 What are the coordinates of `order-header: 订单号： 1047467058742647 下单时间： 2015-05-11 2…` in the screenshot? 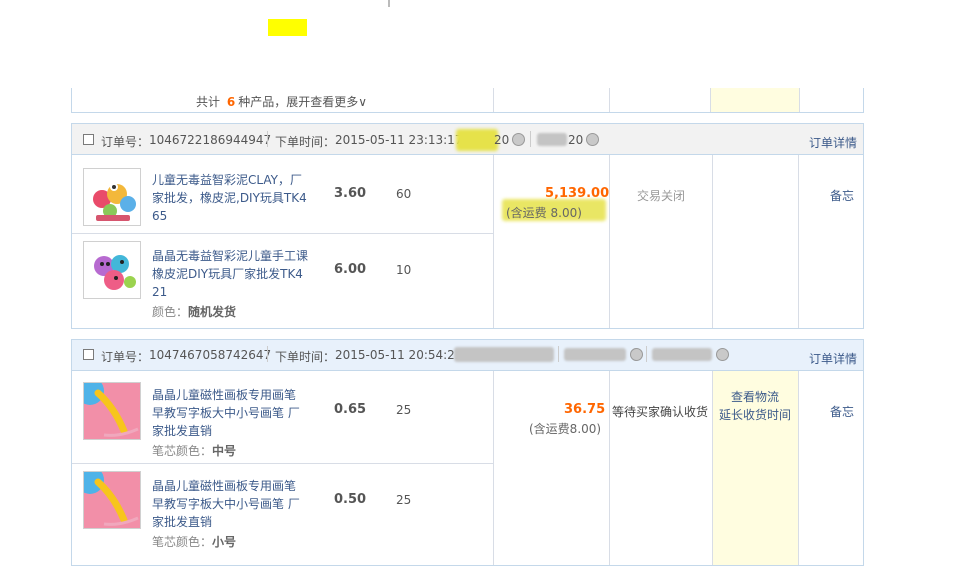 It's located at (467, 355).